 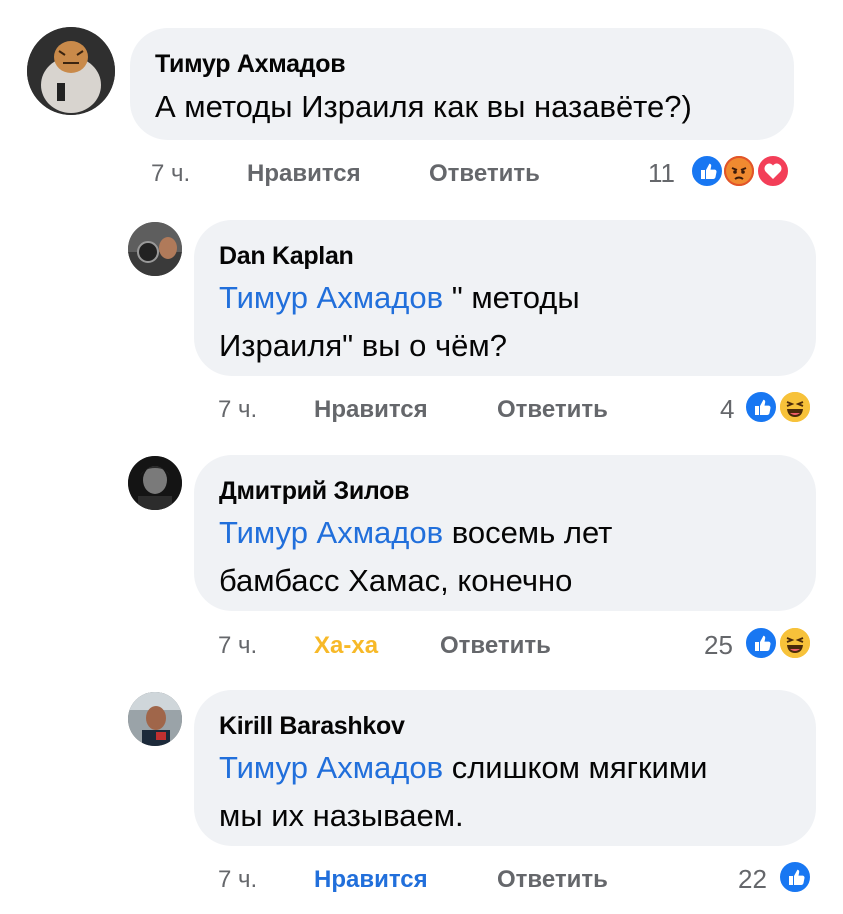 I want to click on reaction-count: 22, so click(x=752, y=879).